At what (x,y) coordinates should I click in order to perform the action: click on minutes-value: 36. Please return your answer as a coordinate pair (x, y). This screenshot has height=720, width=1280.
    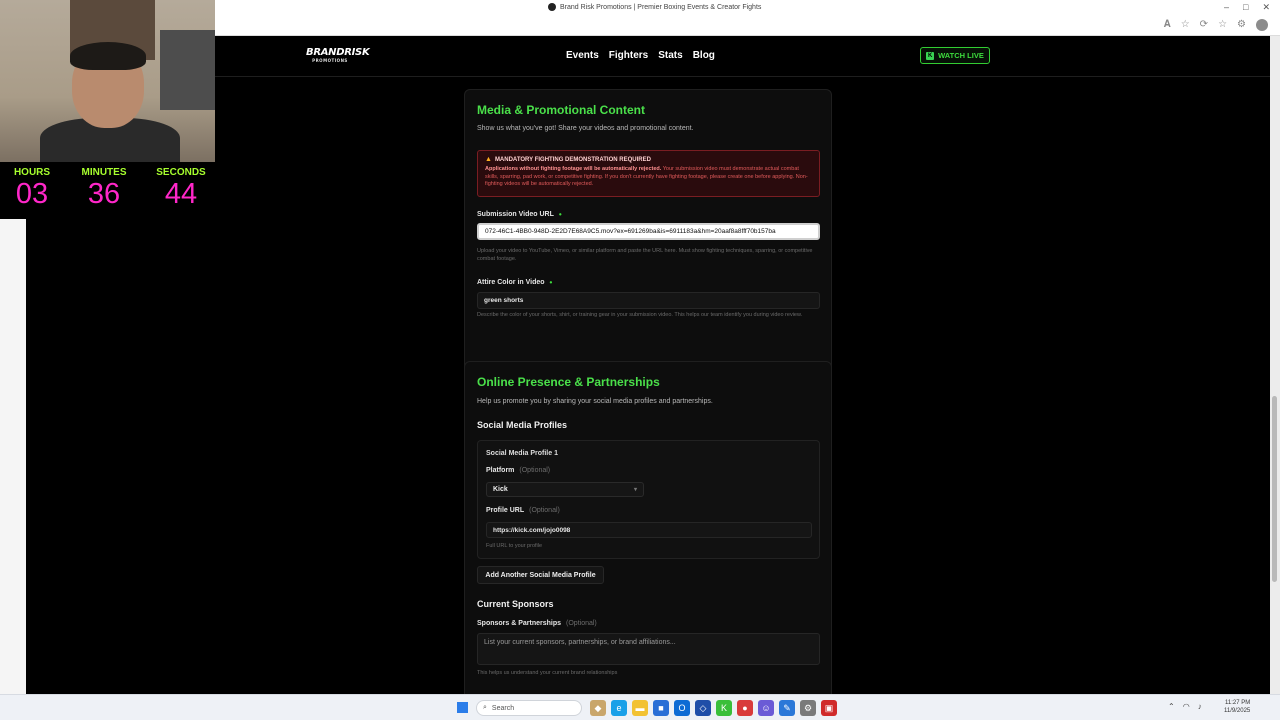
    Looking at the image, I should click on (104, 194).